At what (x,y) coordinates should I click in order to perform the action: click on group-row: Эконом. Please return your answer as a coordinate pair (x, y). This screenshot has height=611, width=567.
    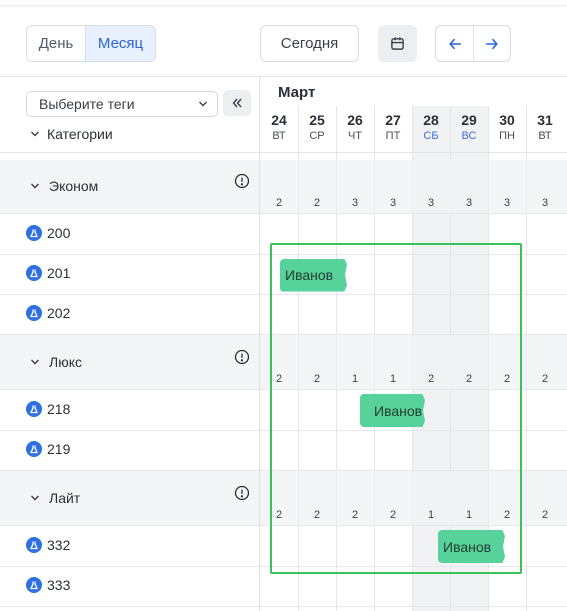
    Looking at the image, I should click on (129, 187).